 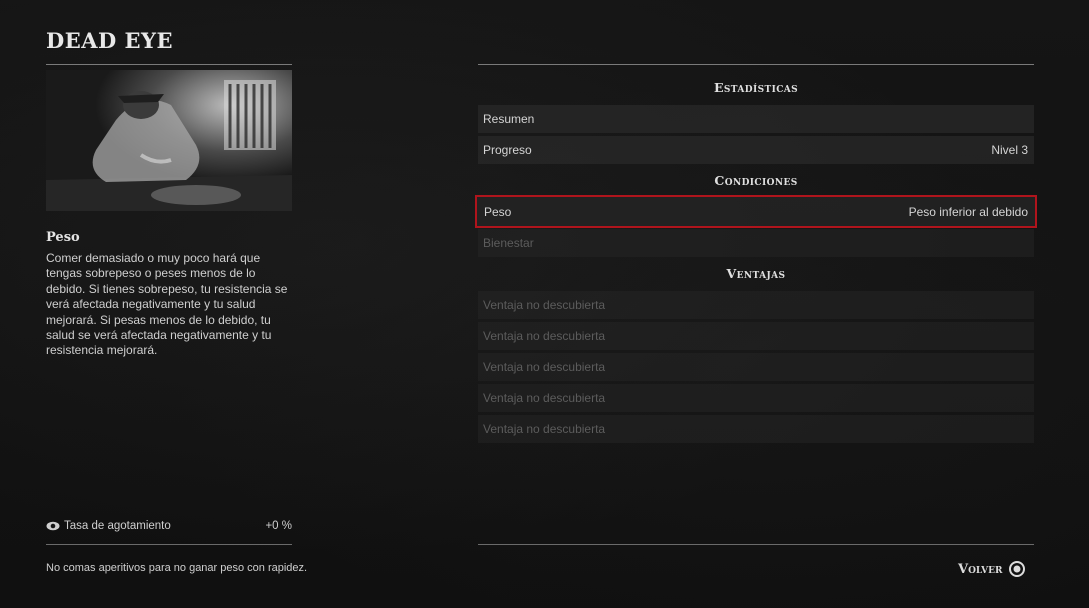 What do you see at coordinates (756, 273) in the screenshot?
I see `section-header-perks: Ventajas` at bounding box center [756, 273].